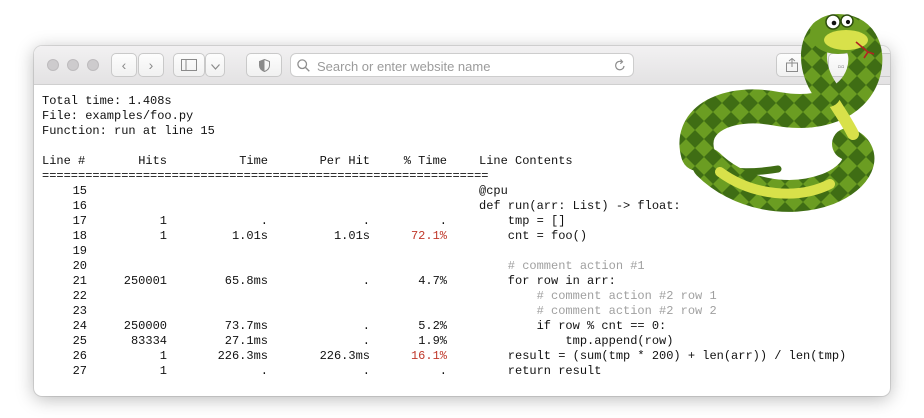 The height and width of the screenshot is (418, 924). I want to click on sidebar-icon, so click(189, 65).